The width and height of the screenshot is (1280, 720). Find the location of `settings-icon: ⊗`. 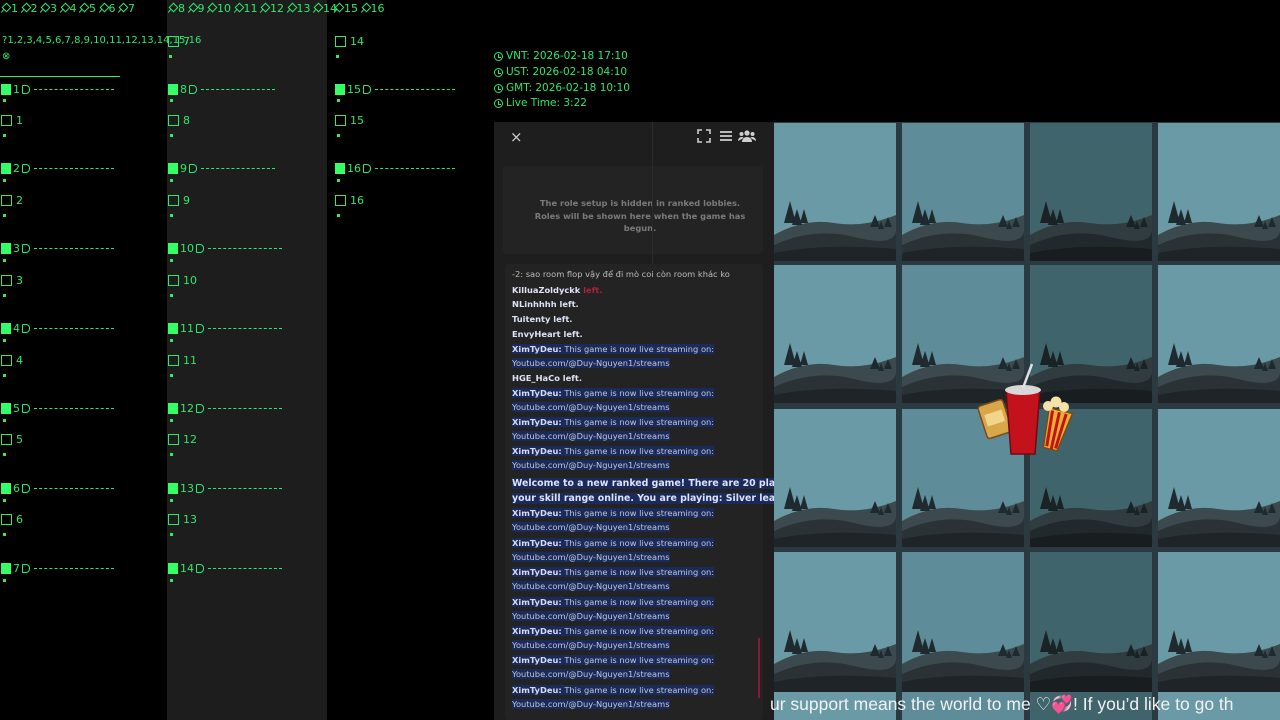

settings-icon: ⊗ is located at coordinates (6, 57).